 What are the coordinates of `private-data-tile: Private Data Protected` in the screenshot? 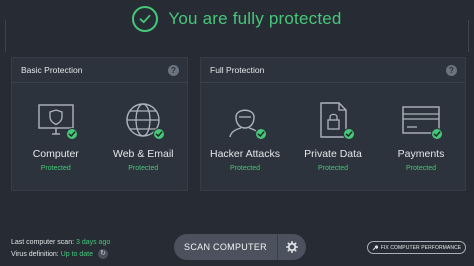 It's located at (333, 136).